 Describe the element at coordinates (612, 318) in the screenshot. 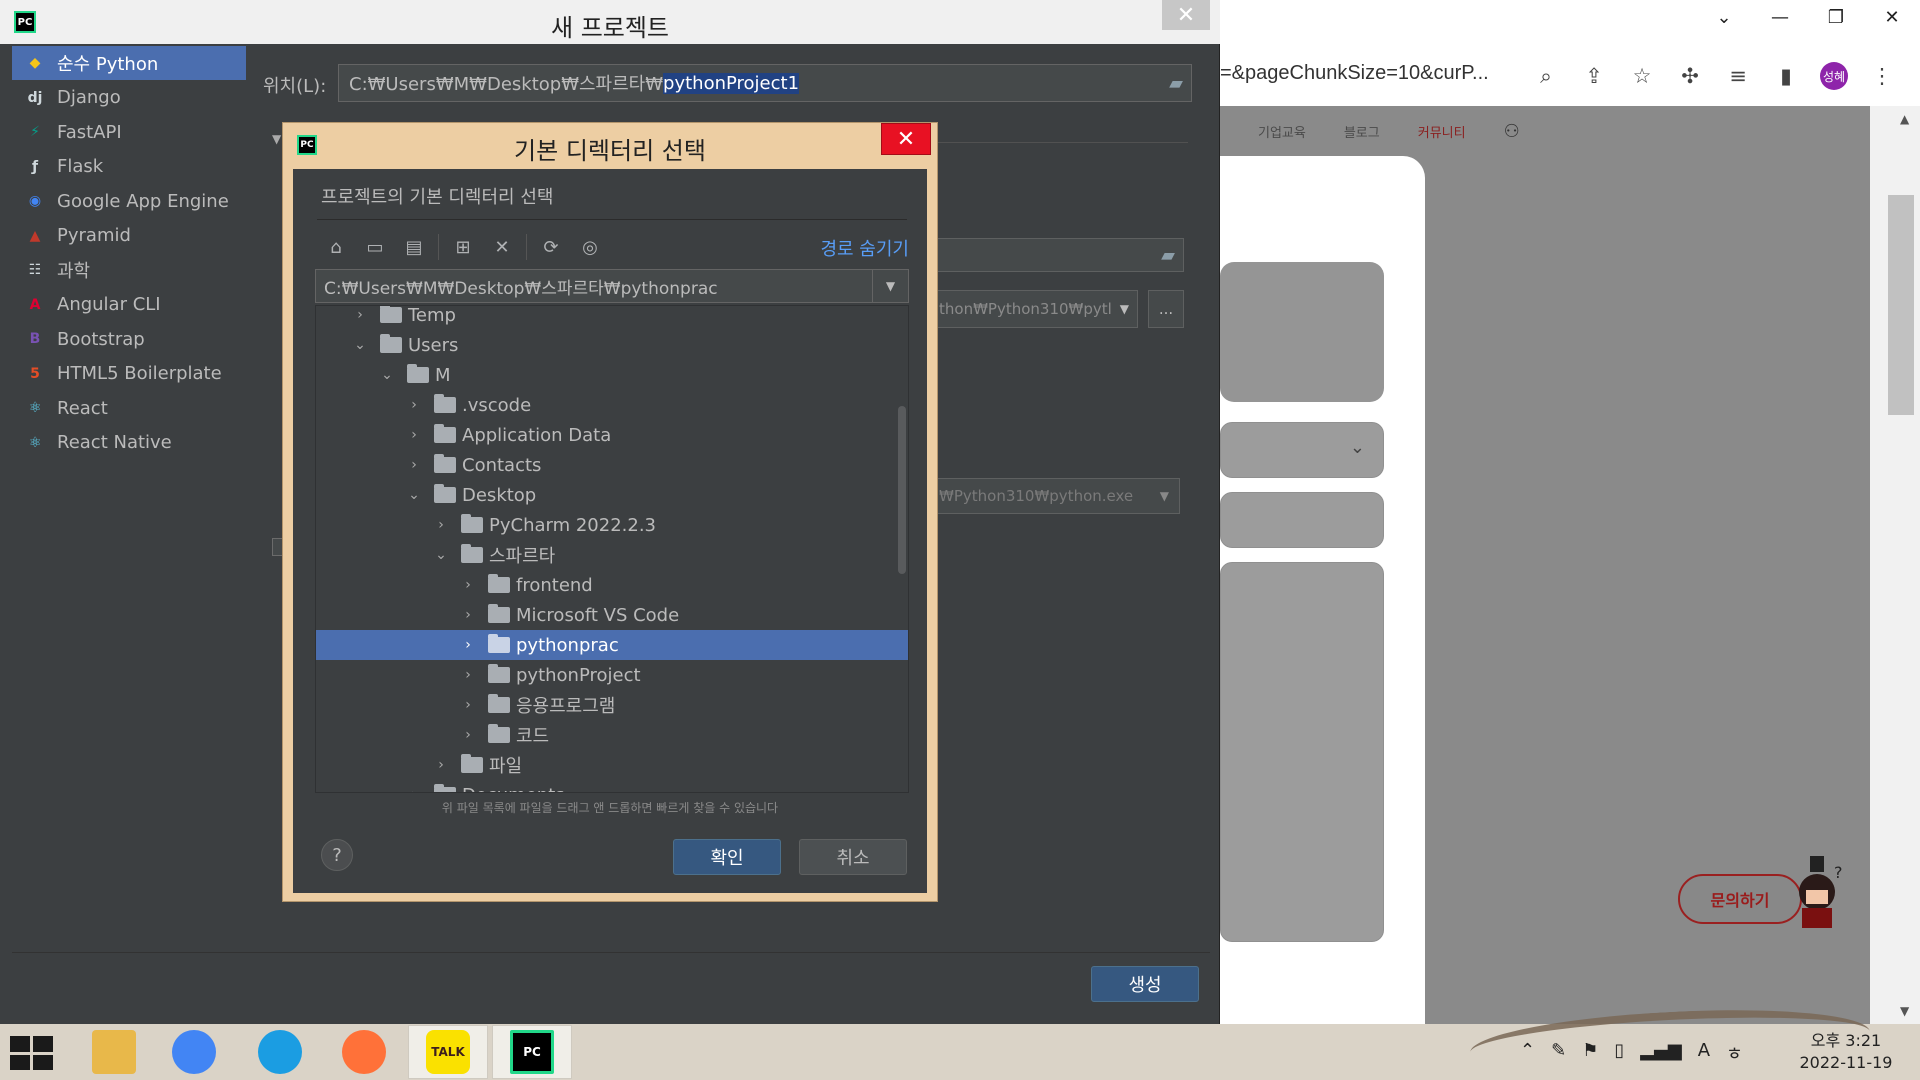

I see `tree-node: › Temp` at that location.